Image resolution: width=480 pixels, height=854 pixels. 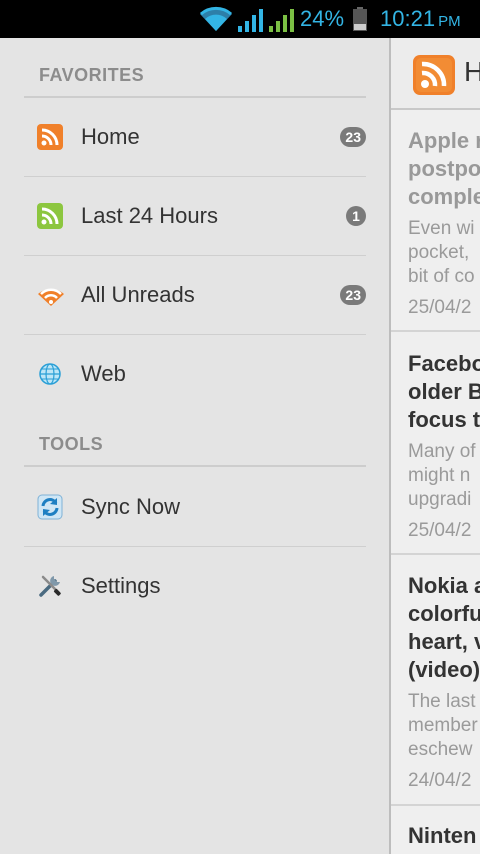 I want to click on nav-label: All Unreads, so click(x=138, y=294).